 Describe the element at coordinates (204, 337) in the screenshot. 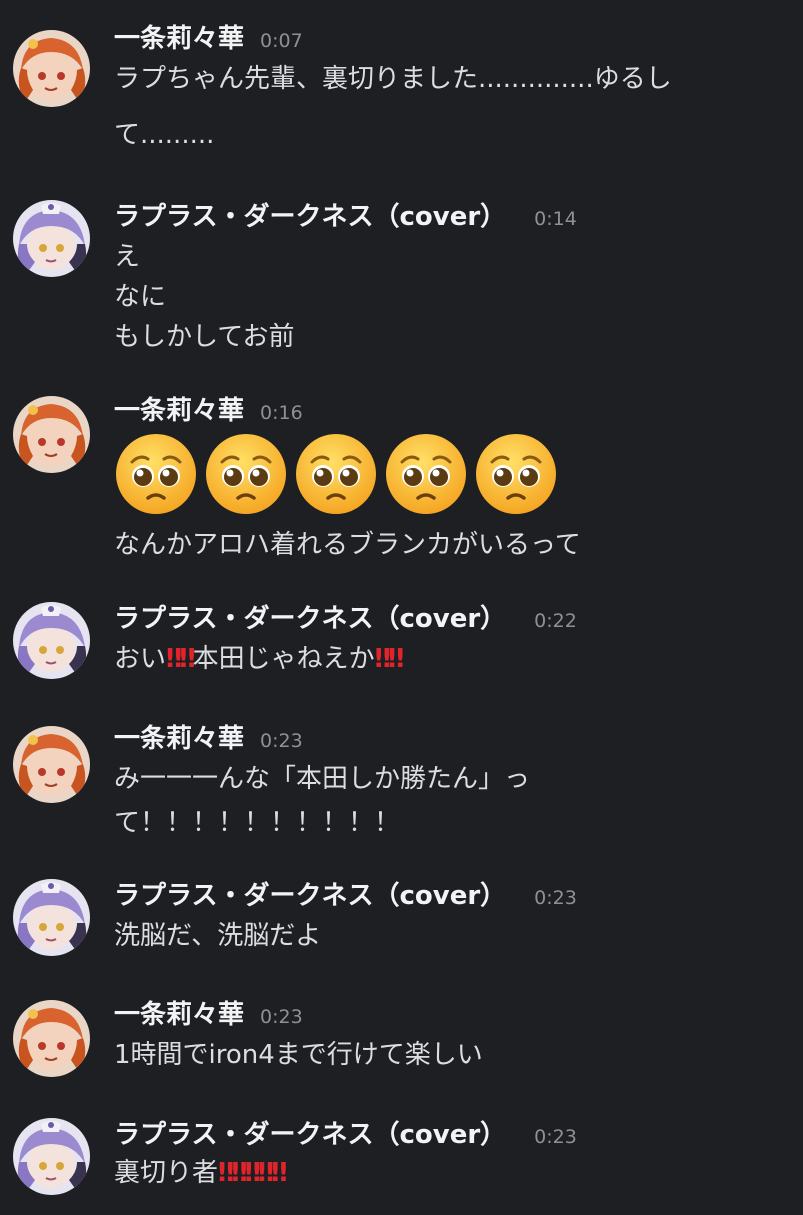

I see `message-text-line: もしかしてお前` at that location.